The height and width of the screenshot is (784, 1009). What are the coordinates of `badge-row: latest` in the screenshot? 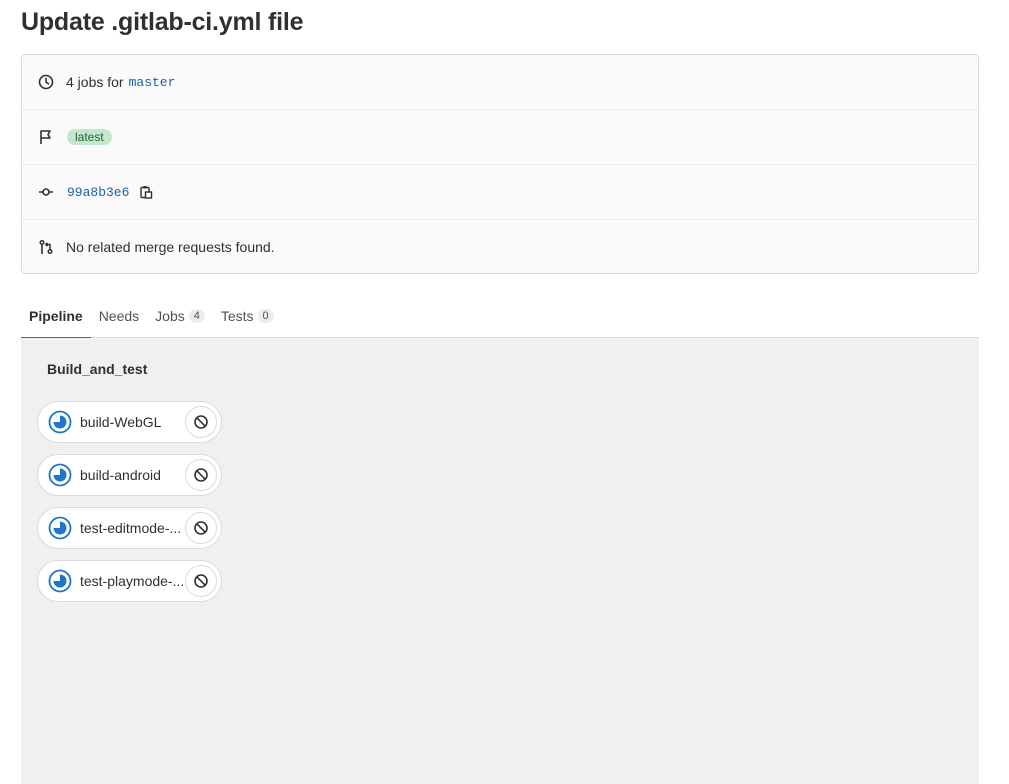 It's located at (500, 137).